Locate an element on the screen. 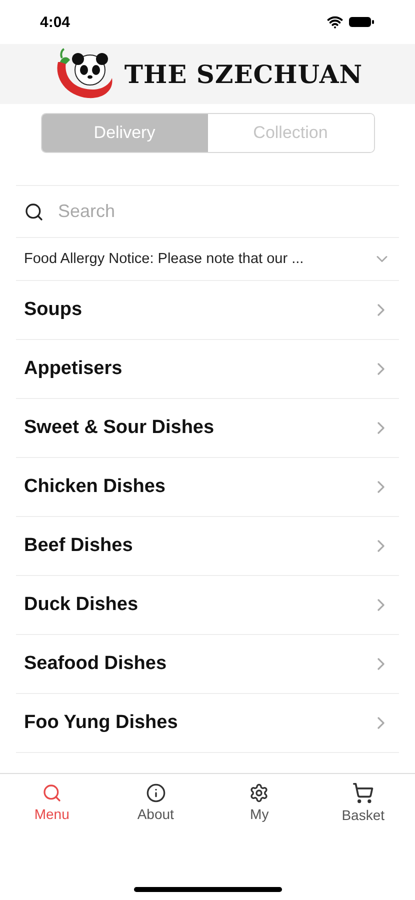 The height and width of the screenshot is (900, 415). category-item: Appetisers is located at coordinates (73, 369).